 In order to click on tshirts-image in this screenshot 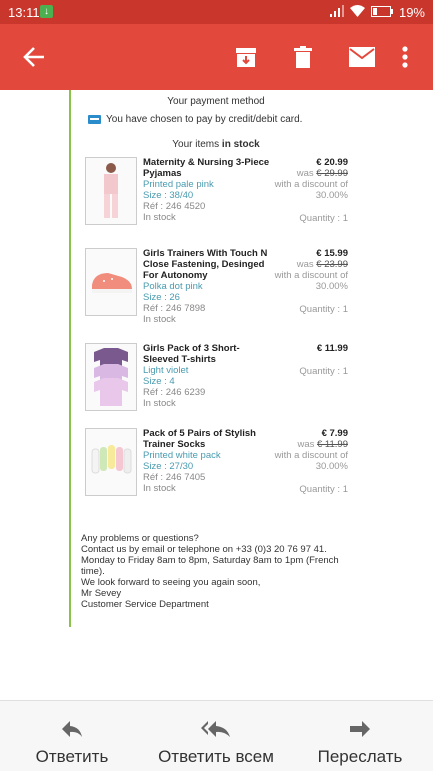, I will do `click(111, 377)`.